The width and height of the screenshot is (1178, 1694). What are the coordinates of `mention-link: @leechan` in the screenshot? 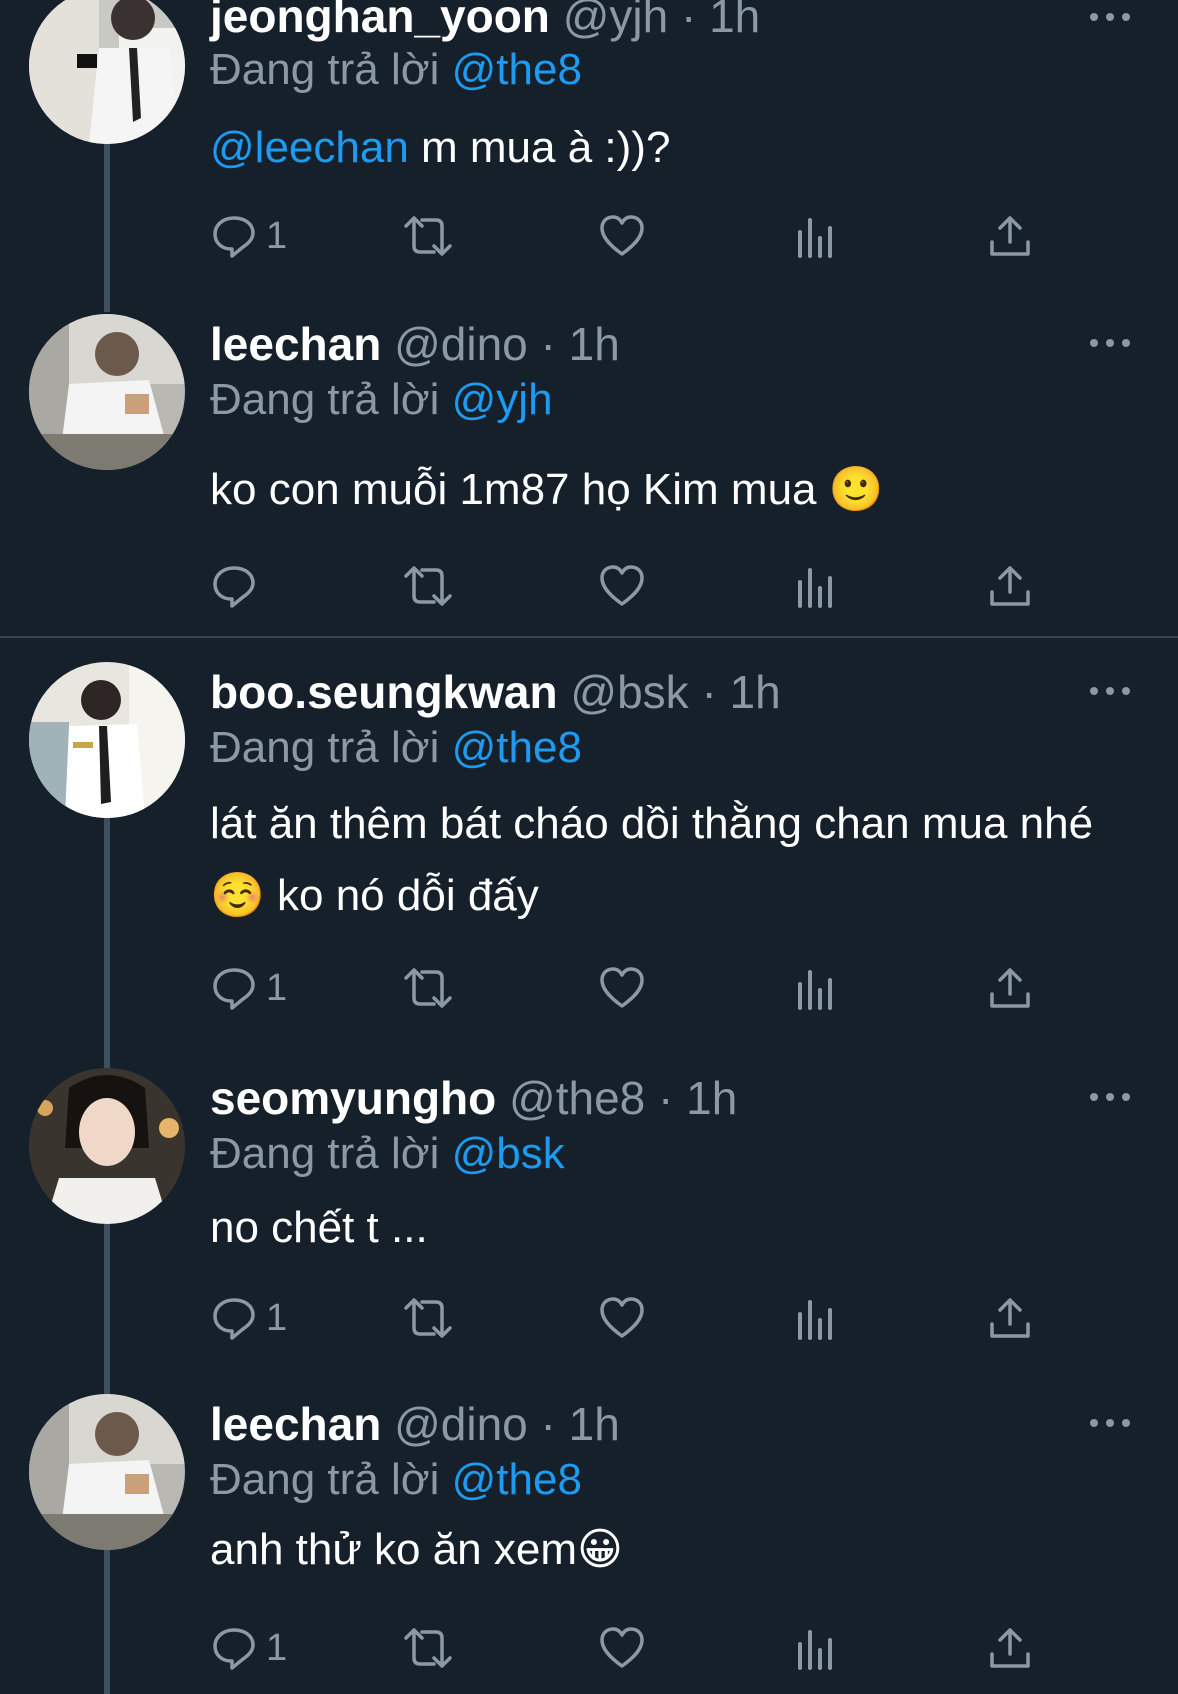 It's located at (309, 147).